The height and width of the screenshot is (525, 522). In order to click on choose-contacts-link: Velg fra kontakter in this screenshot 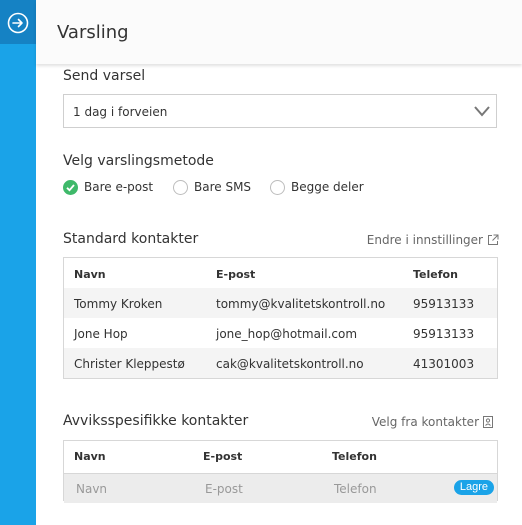, I will do `click(432, 422)`.